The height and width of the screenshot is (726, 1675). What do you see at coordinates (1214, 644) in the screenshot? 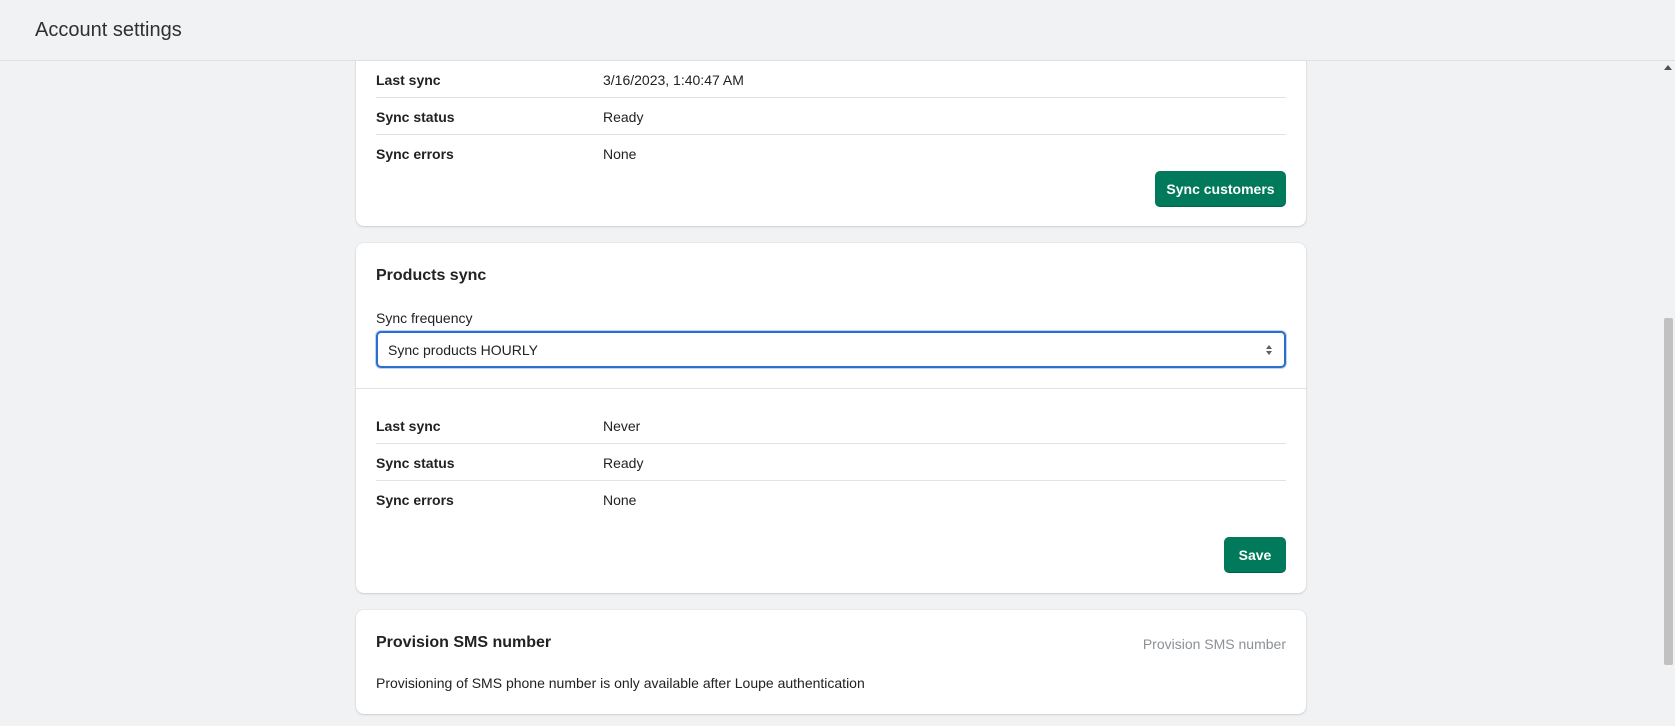
I see `provision-sms-action: Provision SMS number` at bounding box center [1214, 644].